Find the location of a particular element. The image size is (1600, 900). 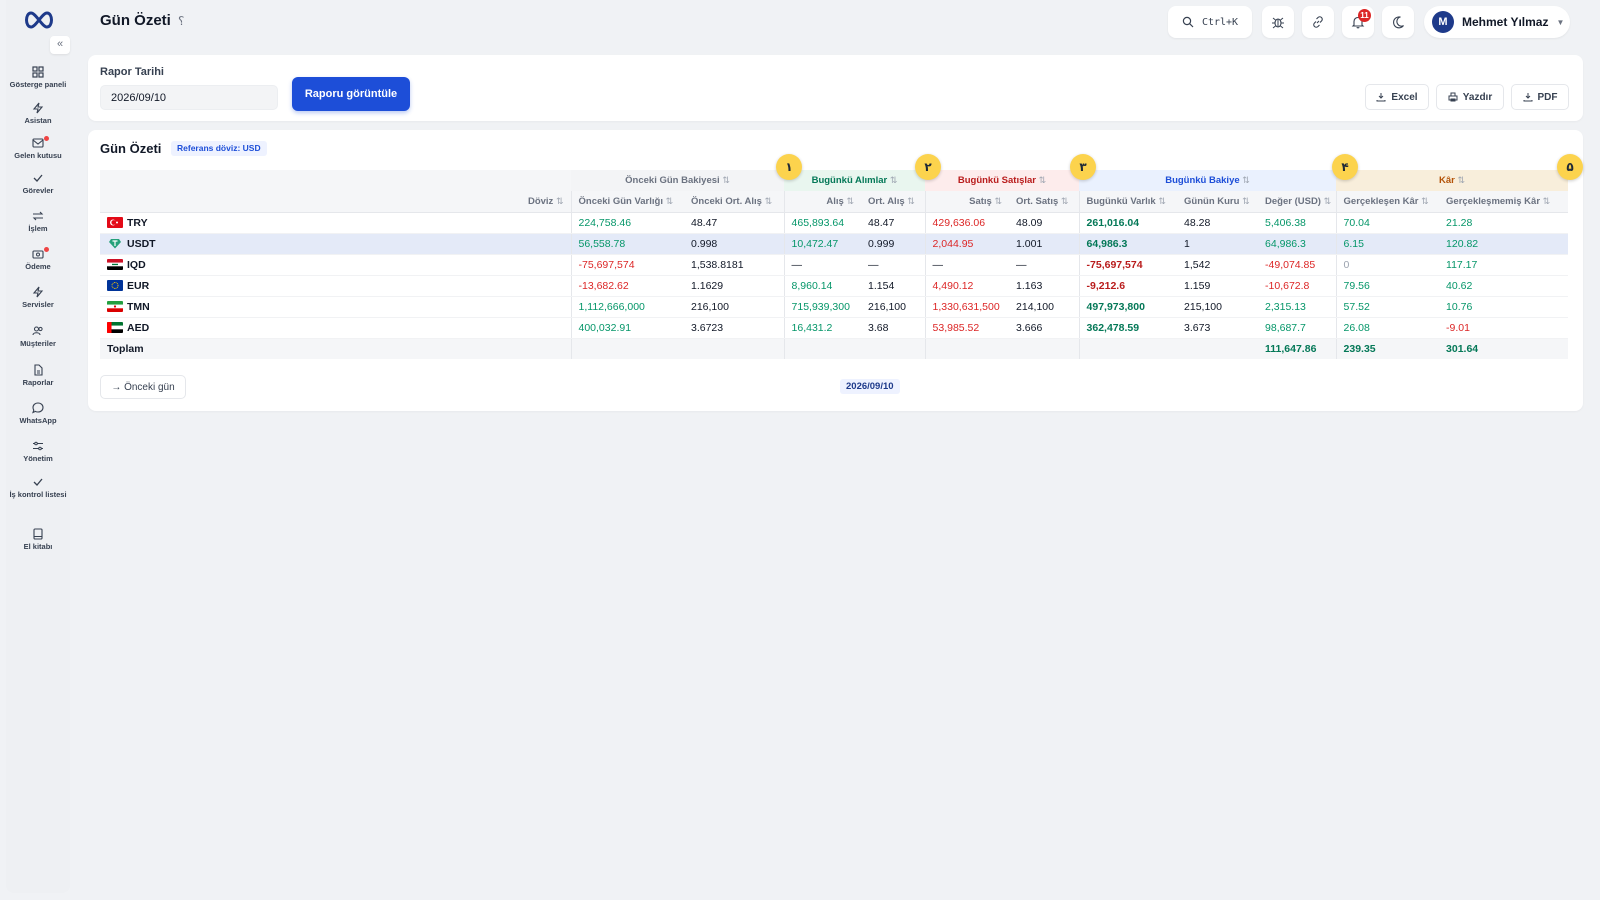

nav-item-payment: Ödeme is located at coordinates (38, 259).